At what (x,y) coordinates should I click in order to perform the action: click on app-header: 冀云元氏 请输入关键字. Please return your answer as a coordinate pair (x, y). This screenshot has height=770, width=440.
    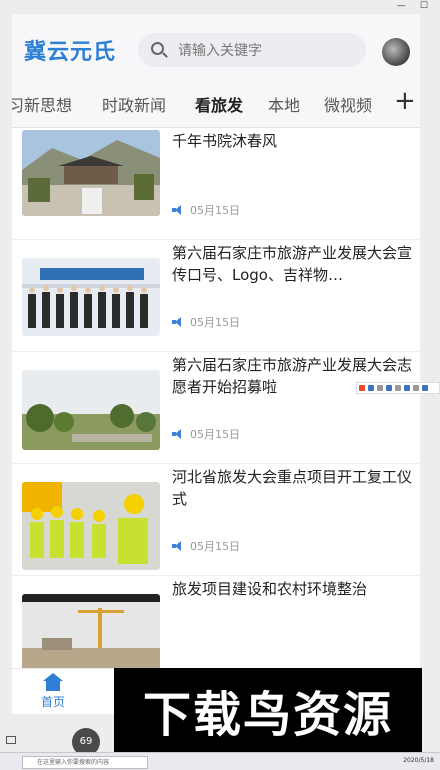
    Looking at the image, I should click on (216, 49).